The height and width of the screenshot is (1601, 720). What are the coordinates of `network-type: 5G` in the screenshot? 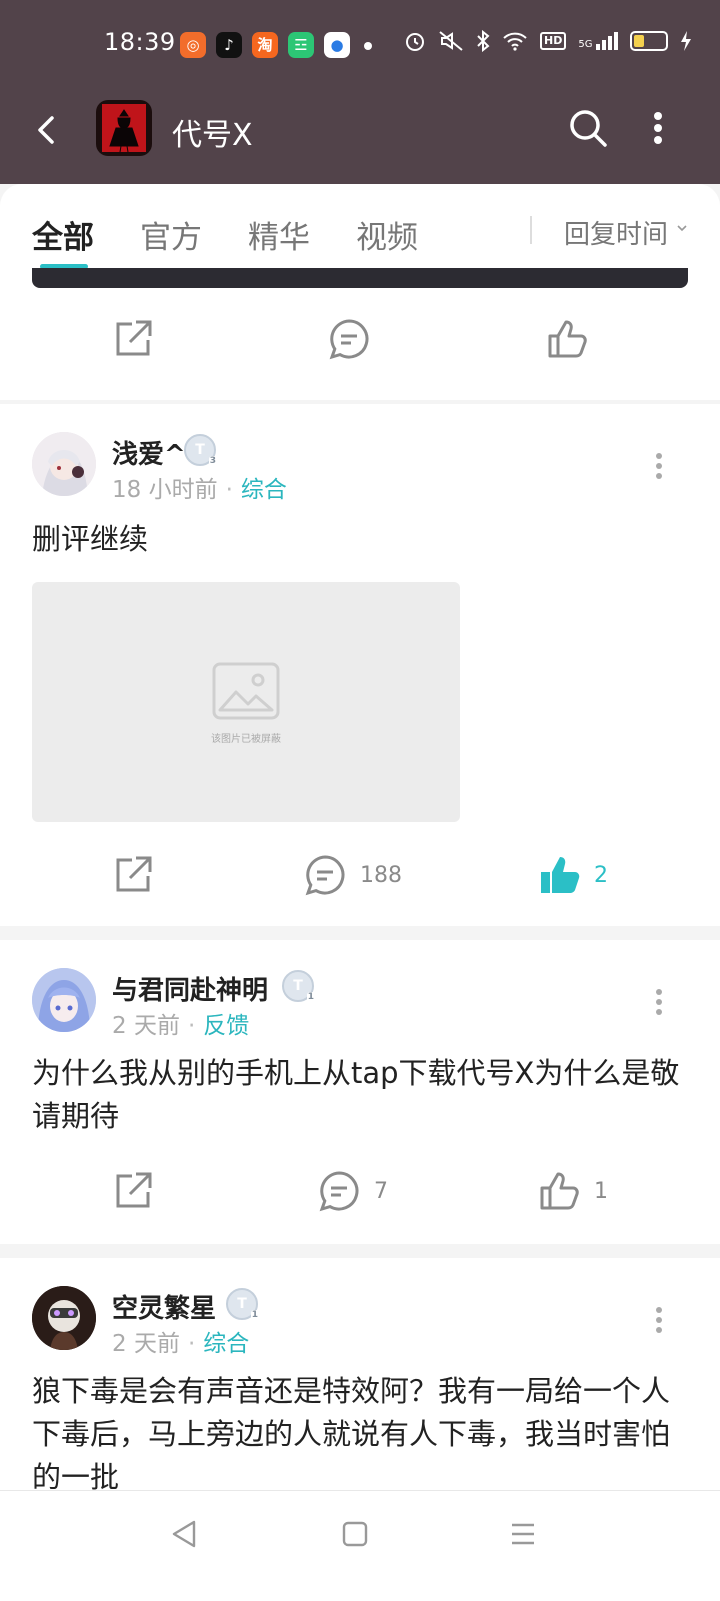 It's located at (585, 44).